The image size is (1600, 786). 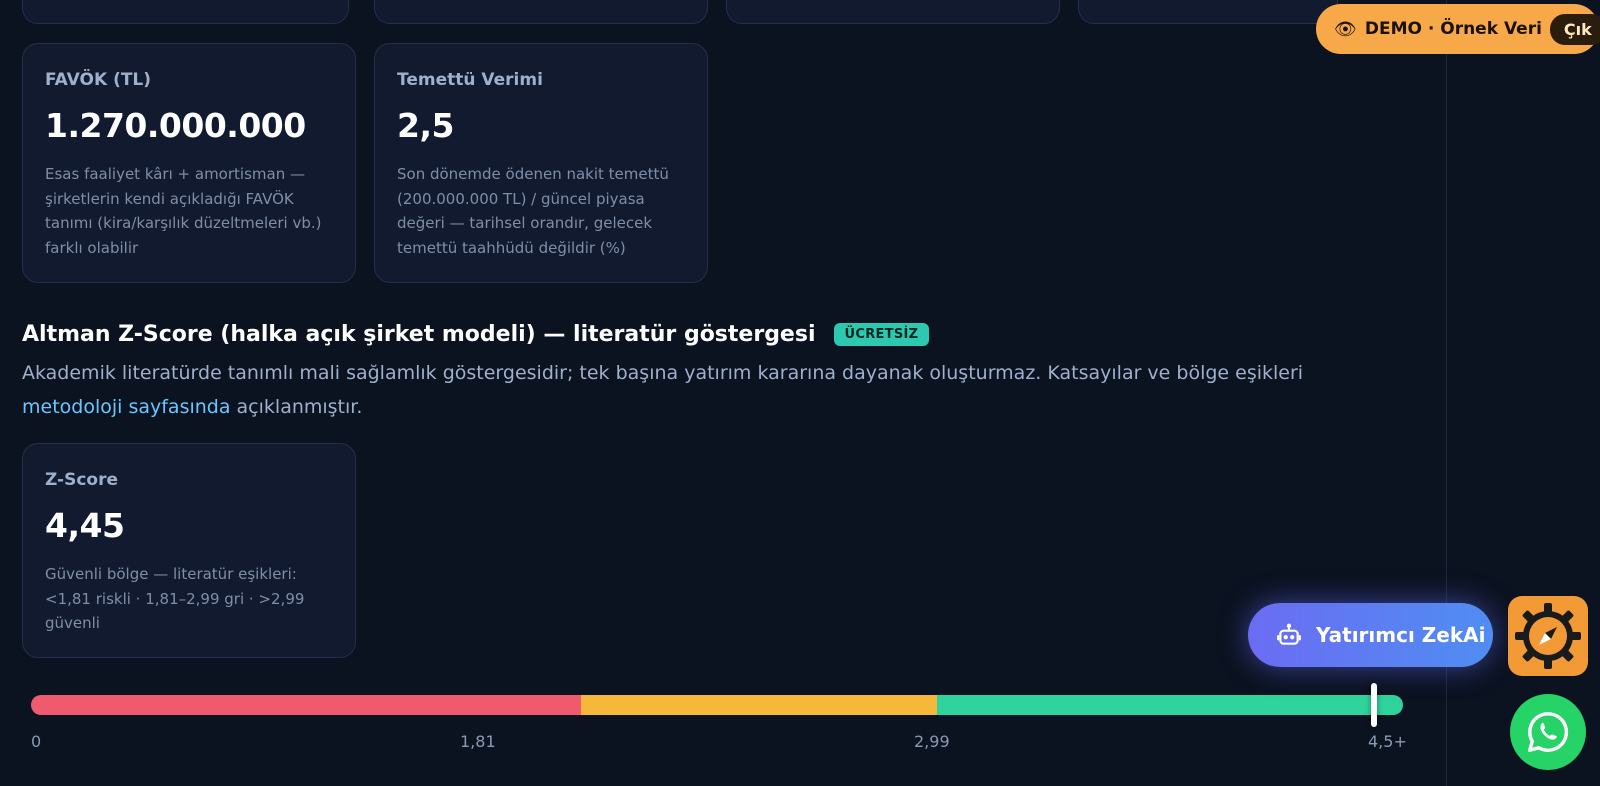 What do you see at coordinates (1453, 29) in the screenshot?
I see `demo-label: DEMO · Örnek Veri` at bounding box center [1453, 29].